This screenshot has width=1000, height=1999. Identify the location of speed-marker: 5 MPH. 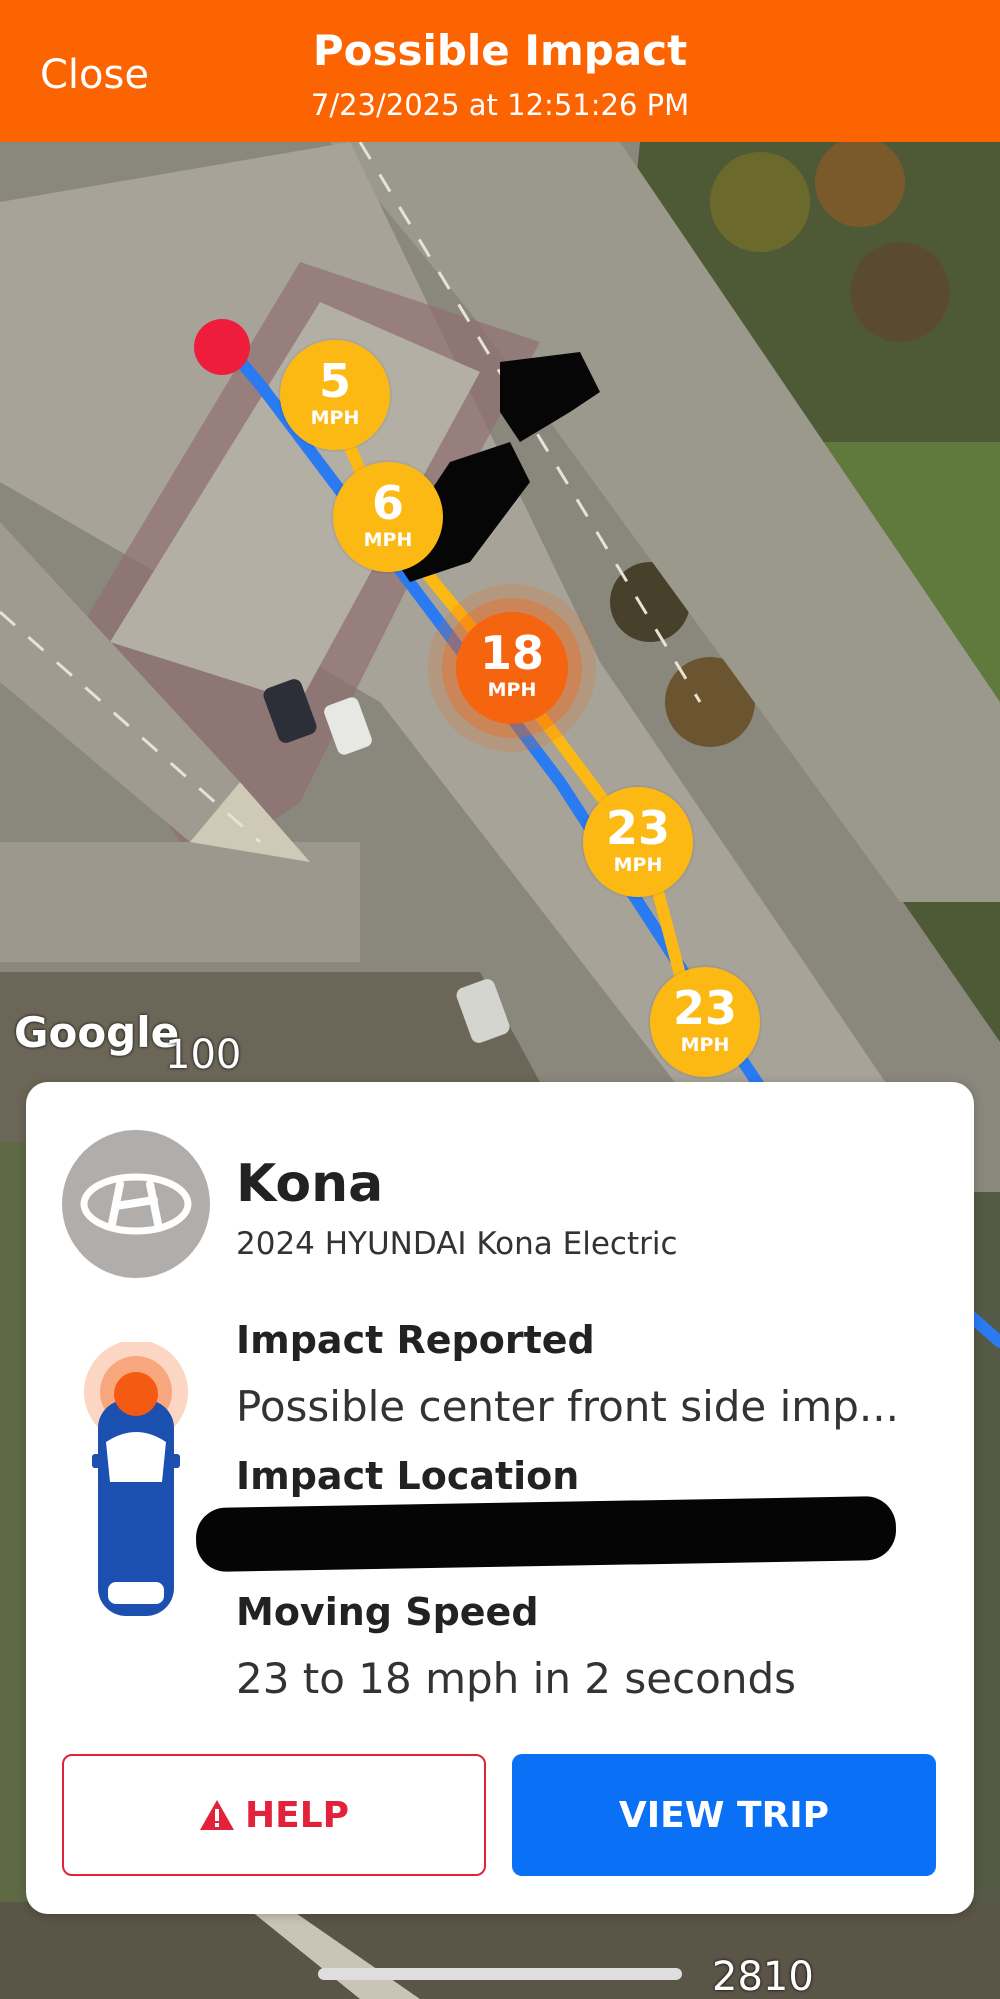
(335, 395).